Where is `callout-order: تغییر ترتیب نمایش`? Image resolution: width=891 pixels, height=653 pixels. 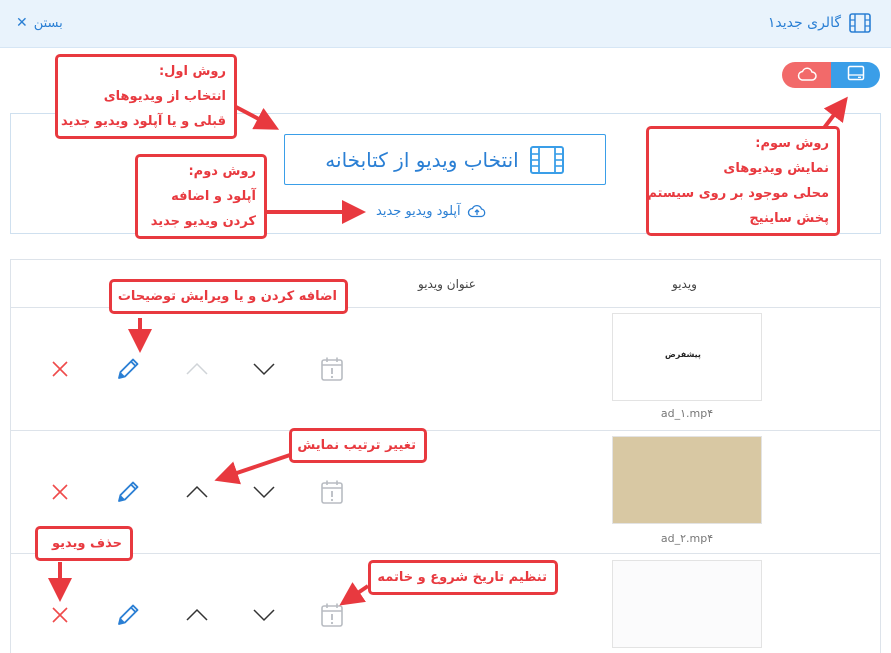
callout-order: تغییر ترتیب نمایش is located at coordinates (358, 445).